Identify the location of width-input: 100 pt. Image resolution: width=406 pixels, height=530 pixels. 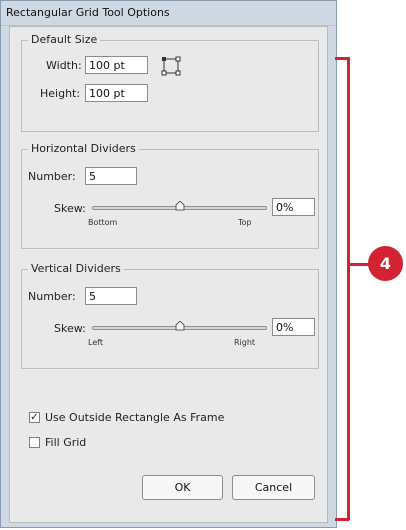
(116, 65).